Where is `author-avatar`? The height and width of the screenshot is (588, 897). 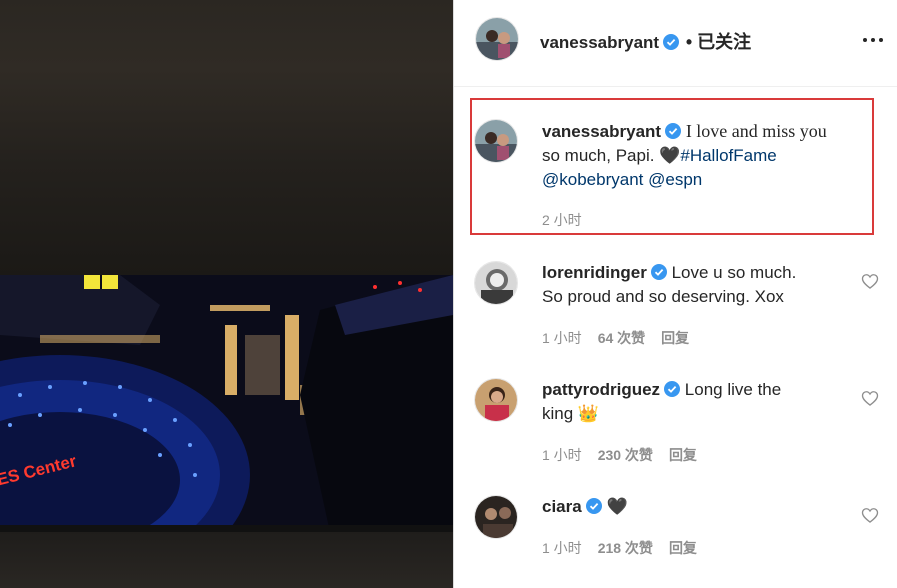 author-avatar is located at coordinates (497, 39).